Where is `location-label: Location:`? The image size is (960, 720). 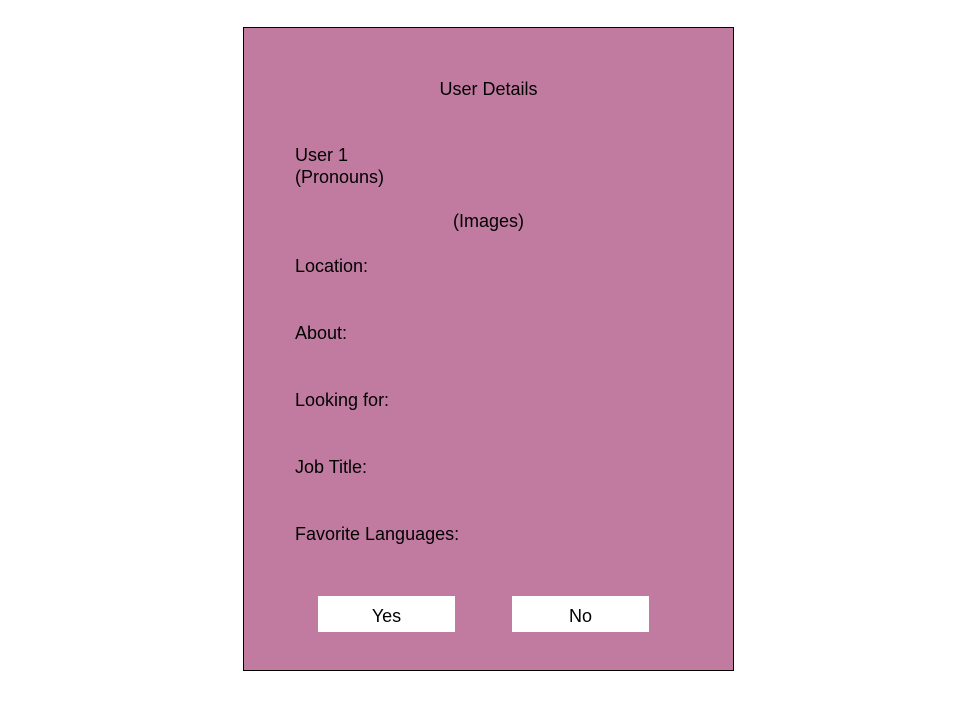 location-label: Location: is located at coordinates (332, 266).